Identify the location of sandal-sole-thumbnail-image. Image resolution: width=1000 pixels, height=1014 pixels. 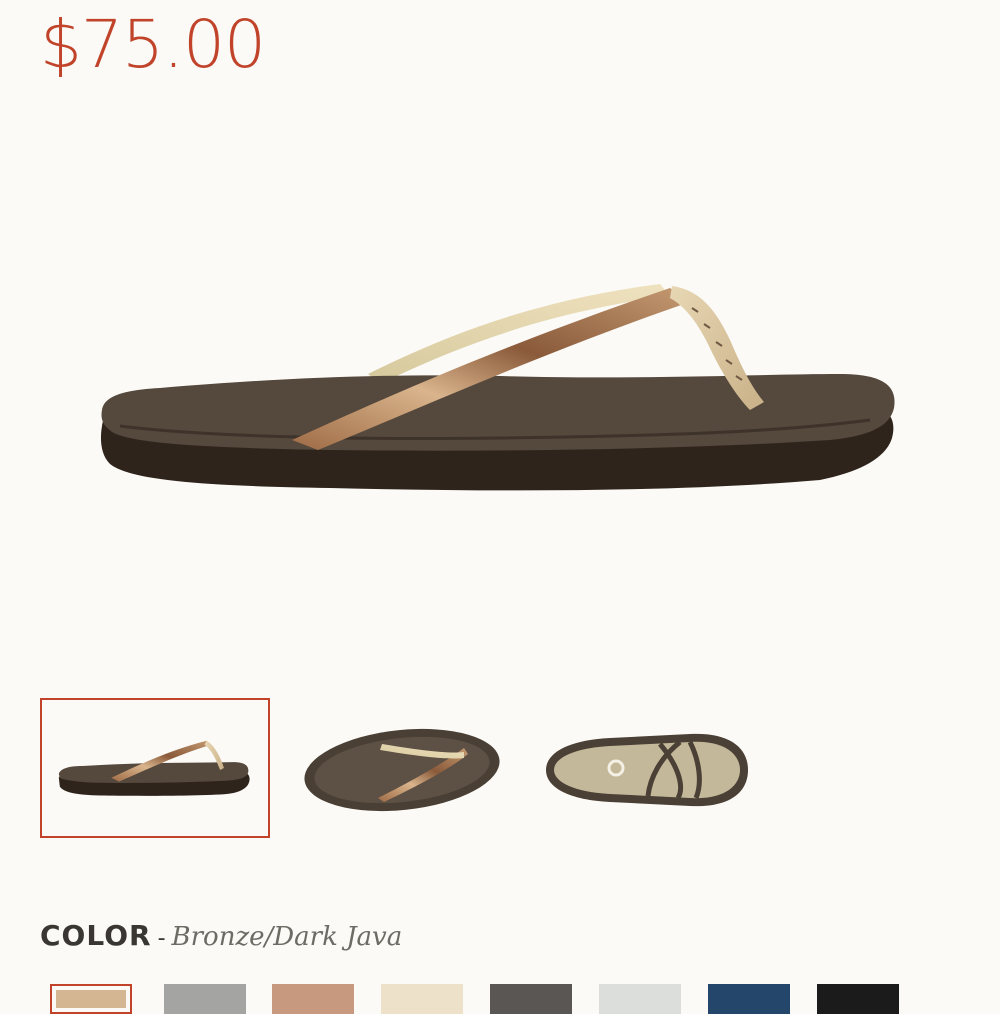
(647, 770).